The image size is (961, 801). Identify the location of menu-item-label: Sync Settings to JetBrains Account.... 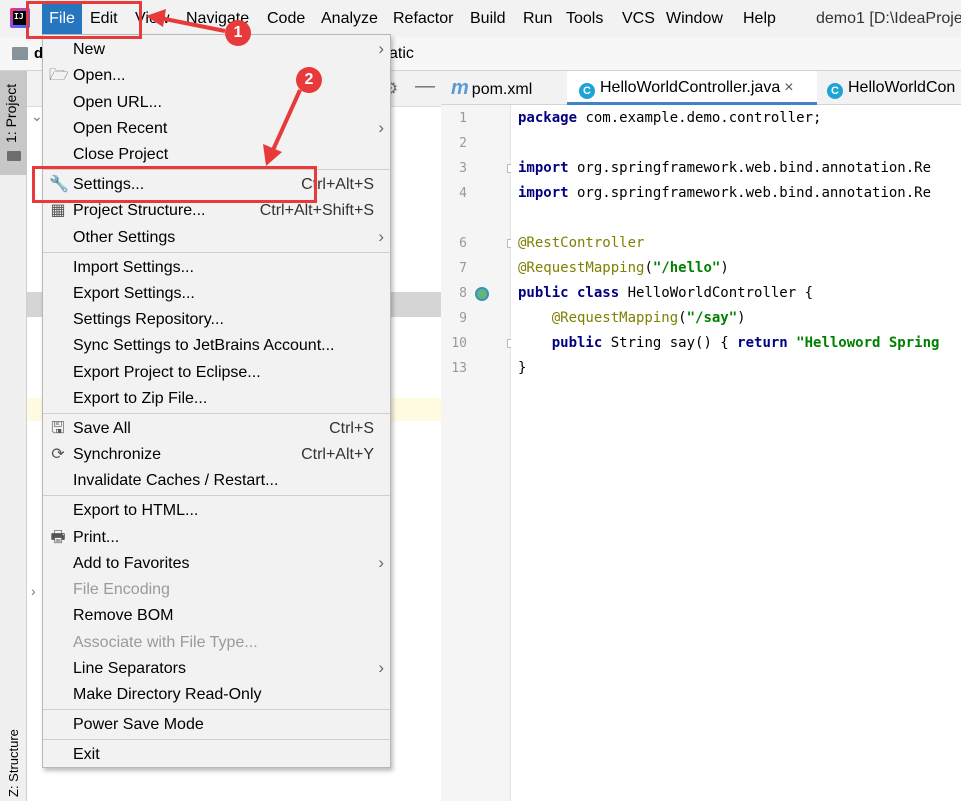
(204, 345).